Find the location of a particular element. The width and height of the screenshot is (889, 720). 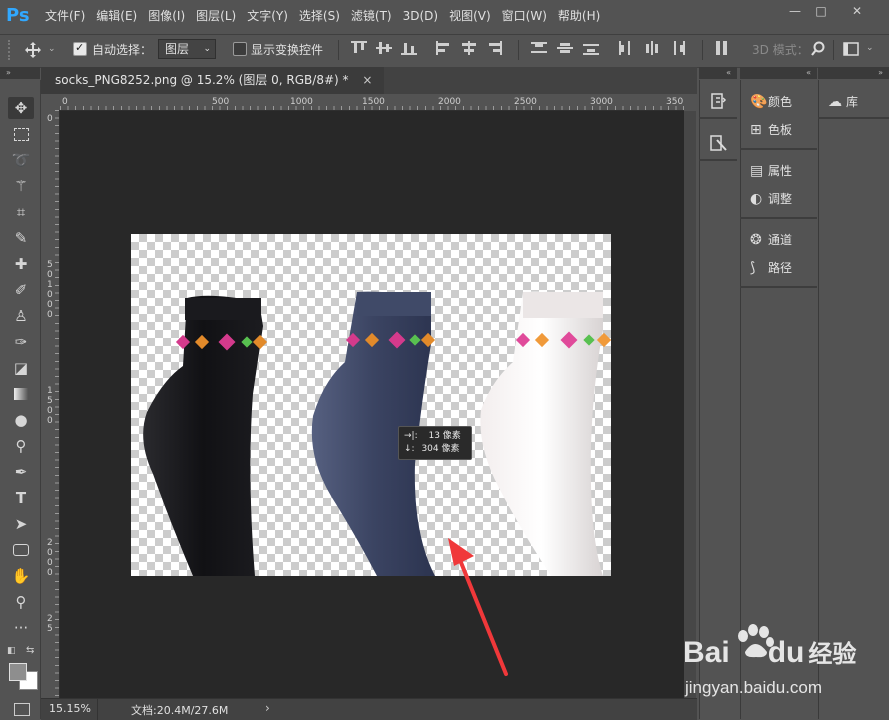

history-icon is located at coordinates (718, 101).